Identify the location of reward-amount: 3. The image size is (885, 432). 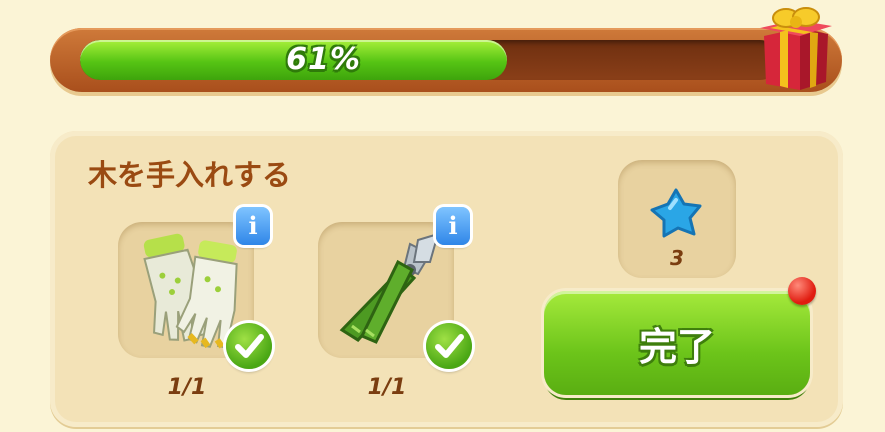
(677, 258).